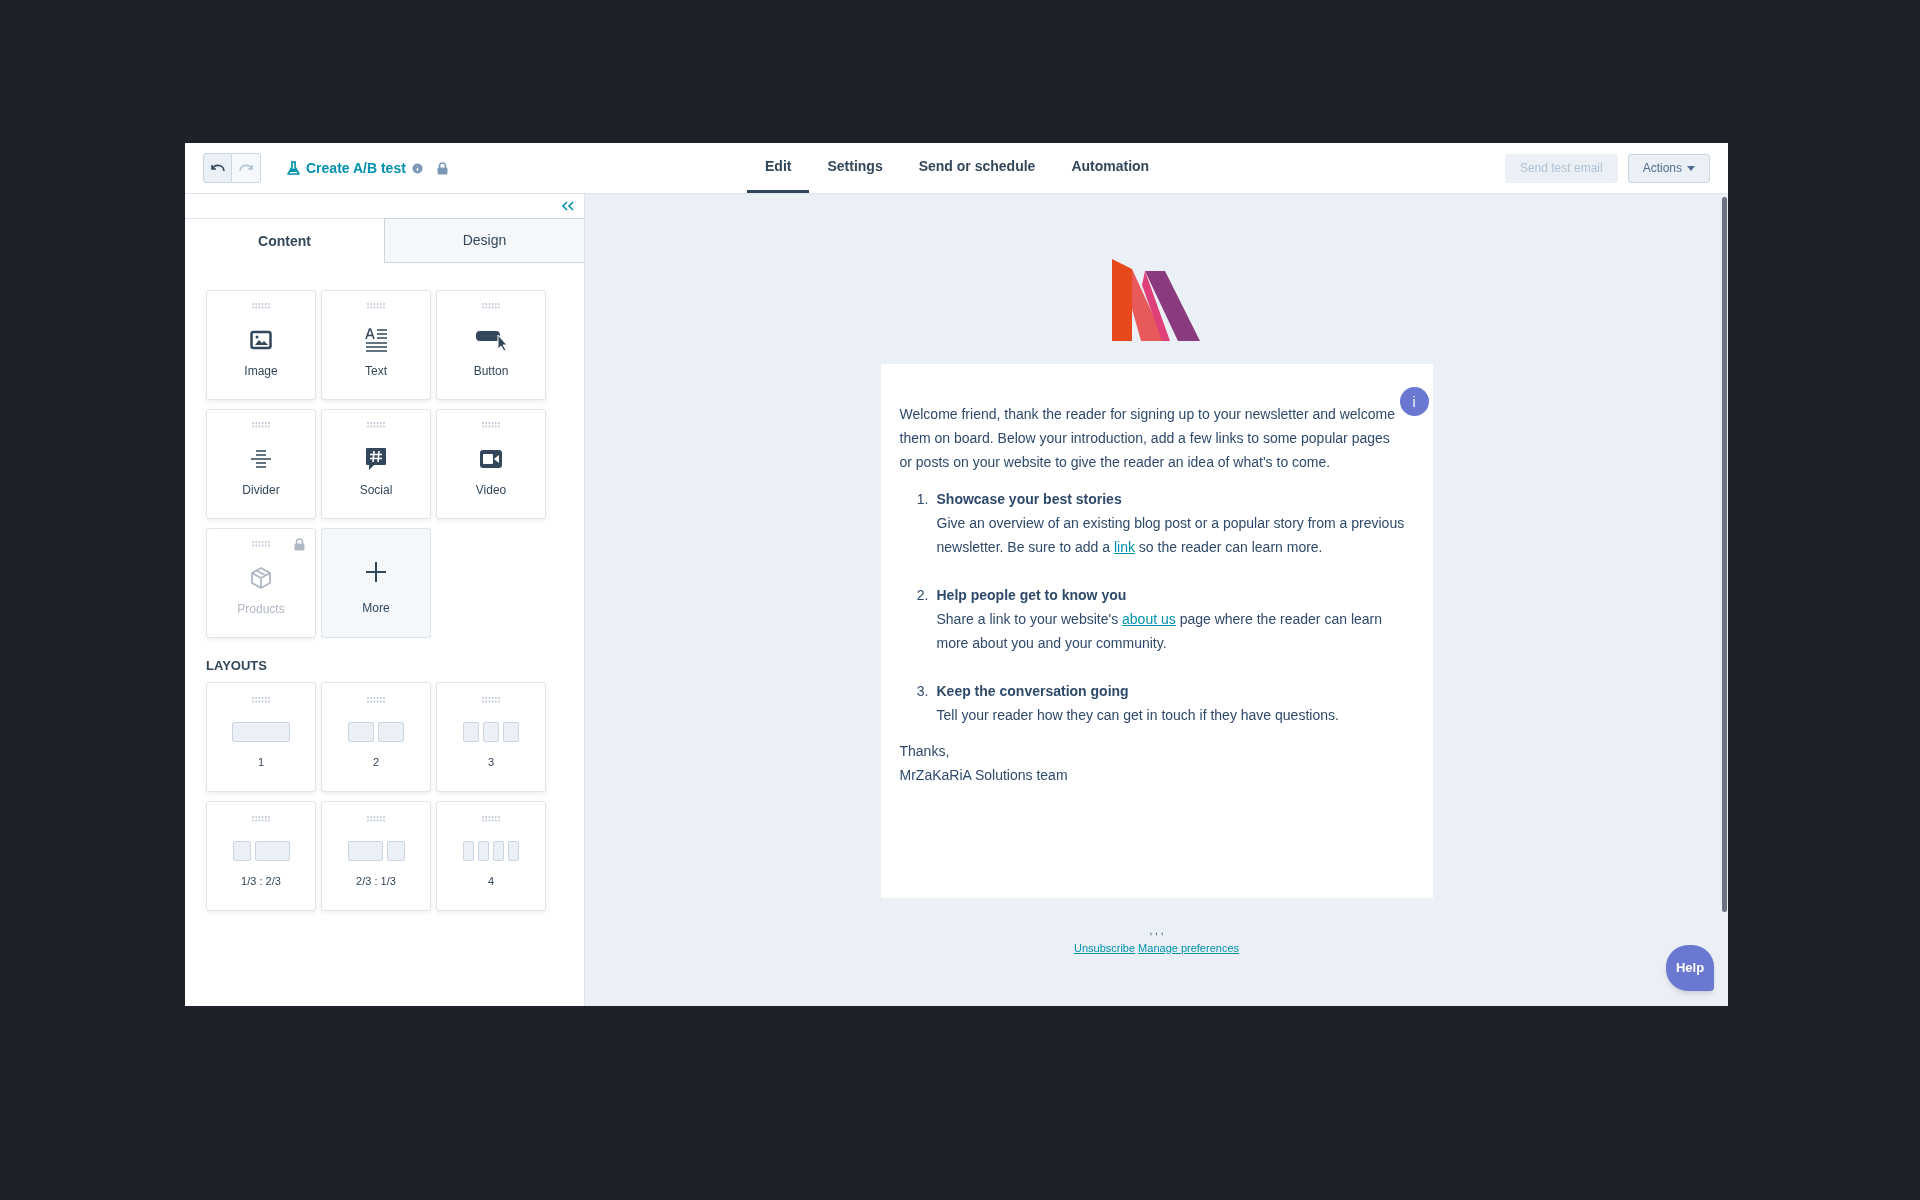 The width and height of the screenshot is (1920, 1200). I want to click on module-label: Video, so click(491, 490).